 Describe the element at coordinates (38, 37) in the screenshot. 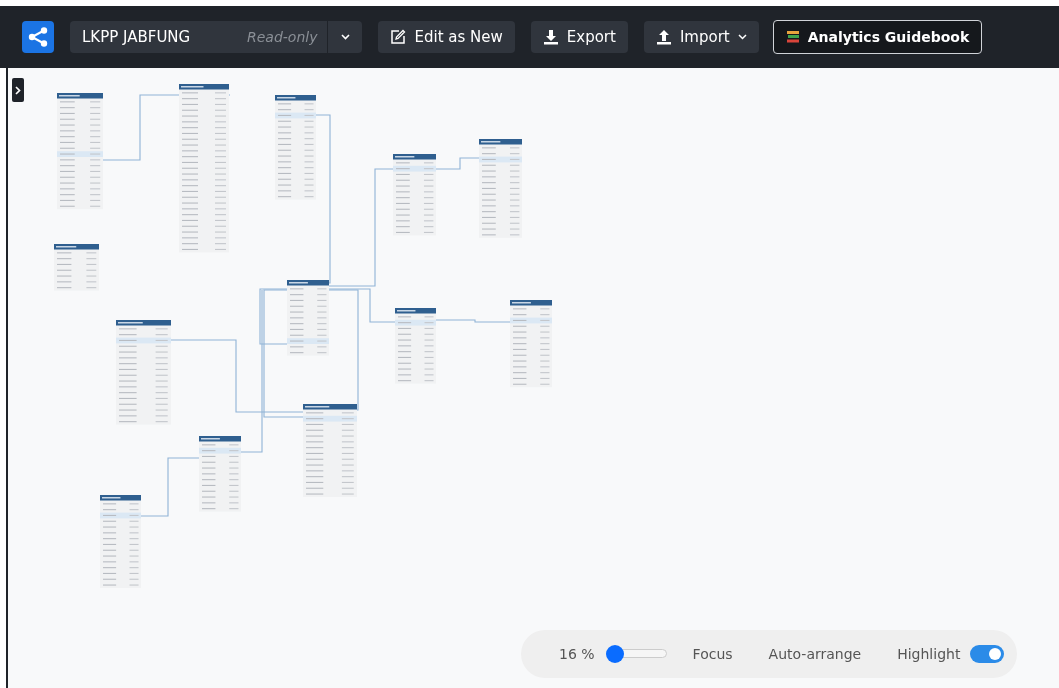

I see `share-logo-icon` at that location.